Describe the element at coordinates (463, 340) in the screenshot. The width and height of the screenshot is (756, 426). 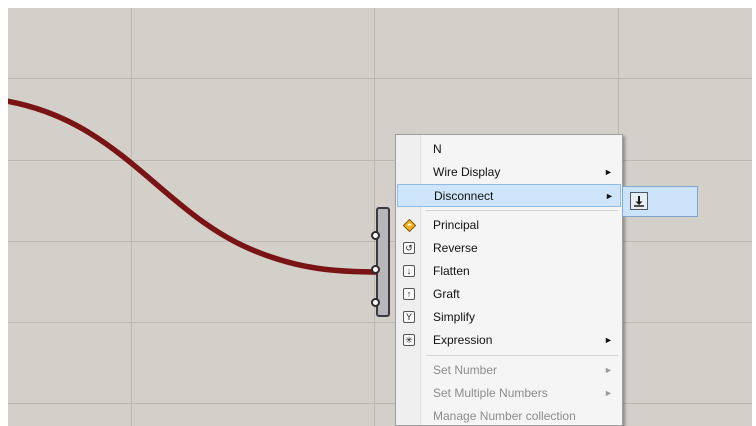
I see `menu-item-label: Expression` at that location.